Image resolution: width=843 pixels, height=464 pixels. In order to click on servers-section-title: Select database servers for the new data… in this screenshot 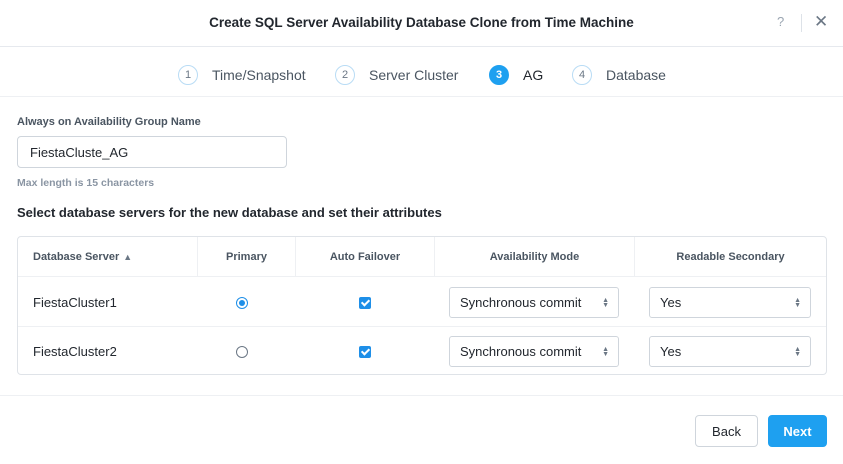, I will do `click(229, 212)`.